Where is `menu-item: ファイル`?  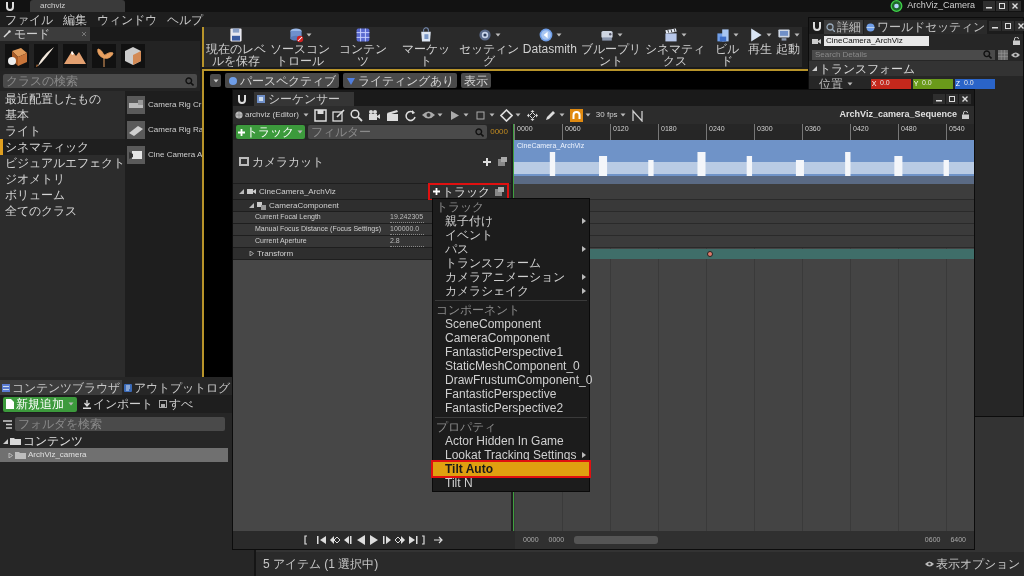
menu-item: ファイル is located at coordinates (29, 19).